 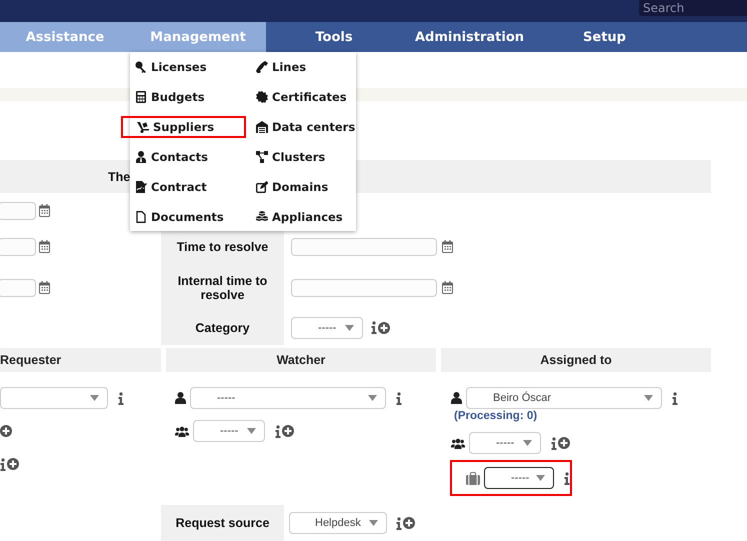 What do you see at coordinates (189, 67) in the screenshot?
I see `menu-item: Licenses` at bounding box center [189, 67].